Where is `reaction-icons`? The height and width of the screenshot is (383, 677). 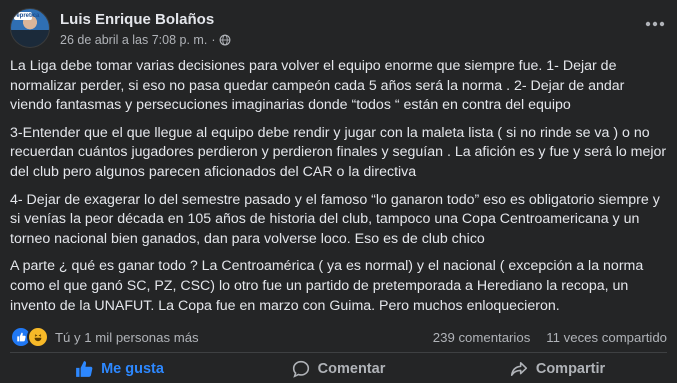 reaction-icons is located at coordinates (29, 337).